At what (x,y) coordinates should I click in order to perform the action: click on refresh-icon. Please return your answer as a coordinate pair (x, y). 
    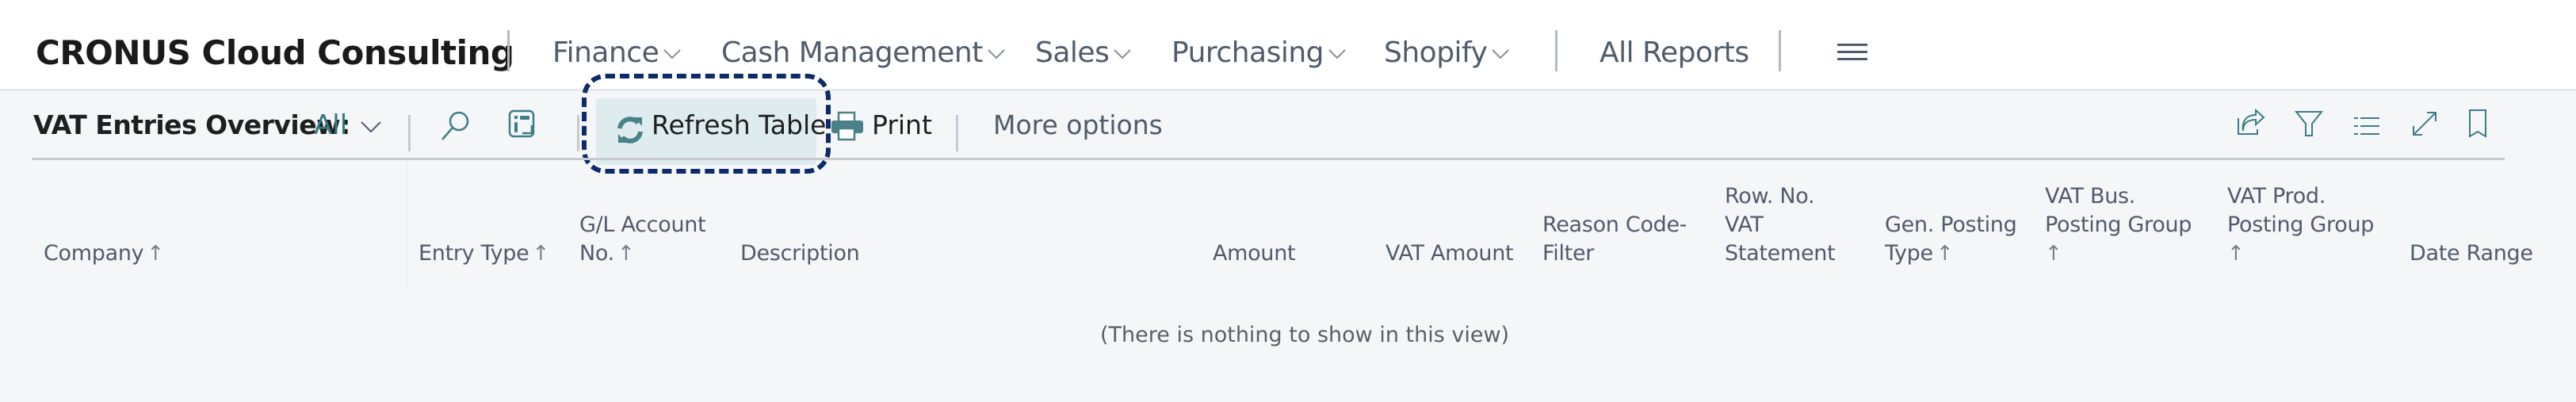
    Looking at the image, I should click on (630, 130).